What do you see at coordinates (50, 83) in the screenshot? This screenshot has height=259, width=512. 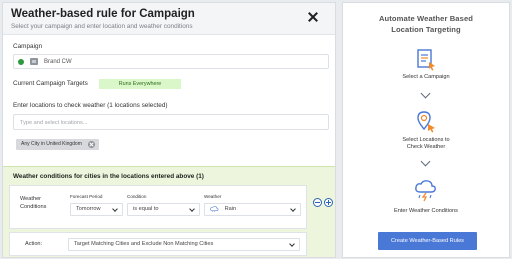 I see `campaign-targets-label: Current Campaign Targets` at bounding box center [50, 83].